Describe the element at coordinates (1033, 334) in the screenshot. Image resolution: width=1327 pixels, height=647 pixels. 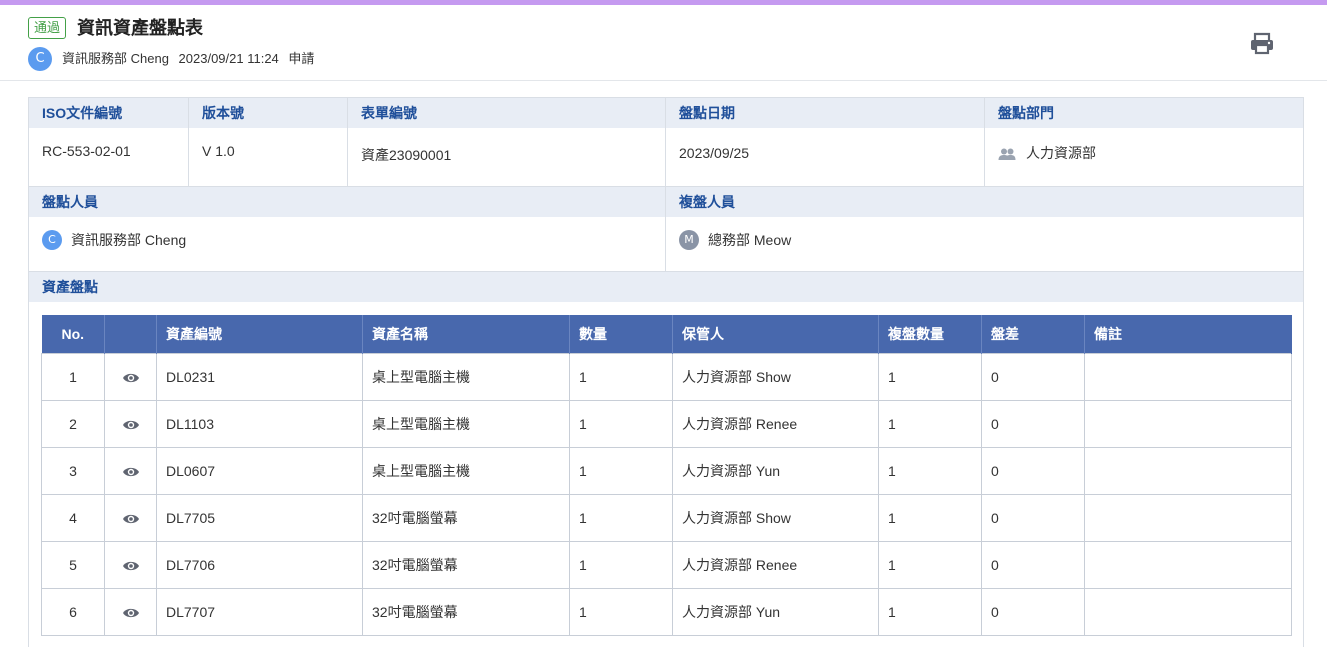
I see `column-header-difference: 盤差` at that location.